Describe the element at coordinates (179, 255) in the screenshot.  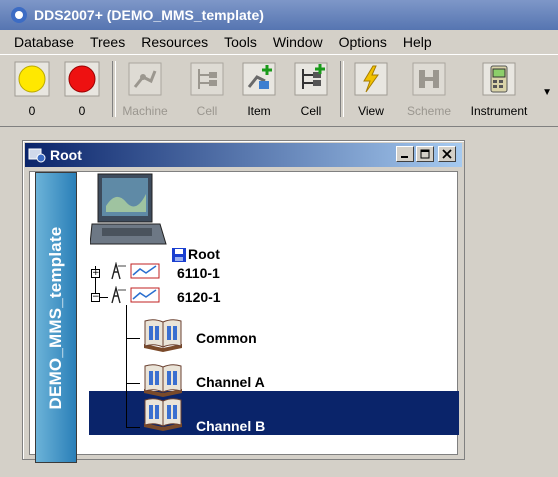
I see `save-icon` at that location.